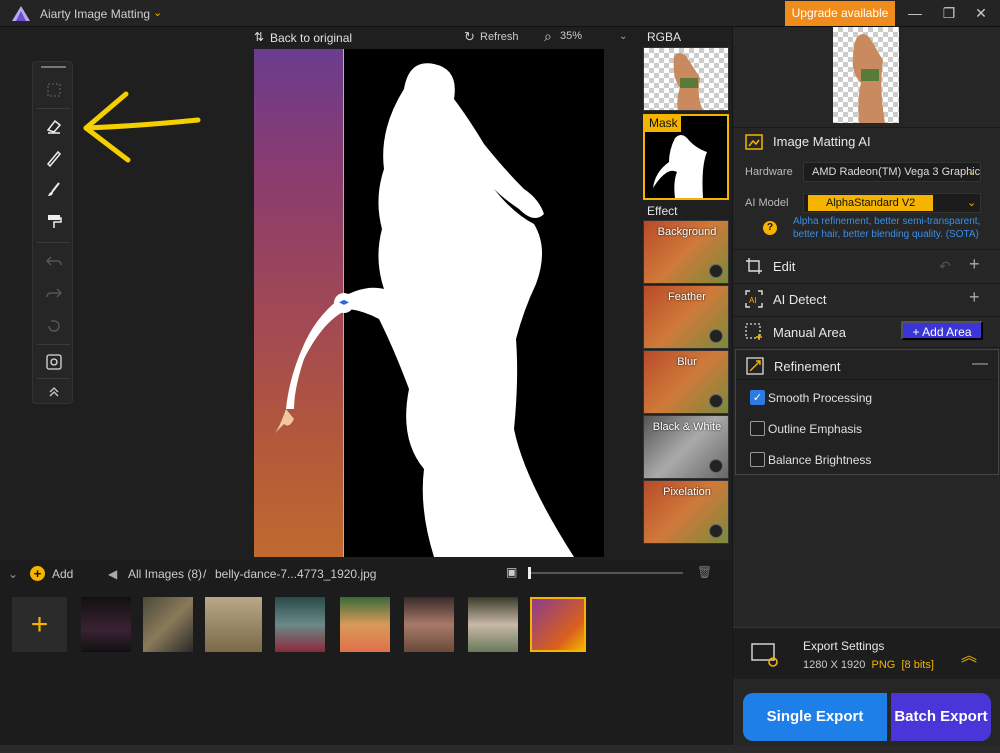 The image size is (1000, 753). What do you see at coordinates (296, 574) in the screenshot?
I see `current-filename: belly-dance-7...4773_1920.jpg` at bounding box center [296, 574].